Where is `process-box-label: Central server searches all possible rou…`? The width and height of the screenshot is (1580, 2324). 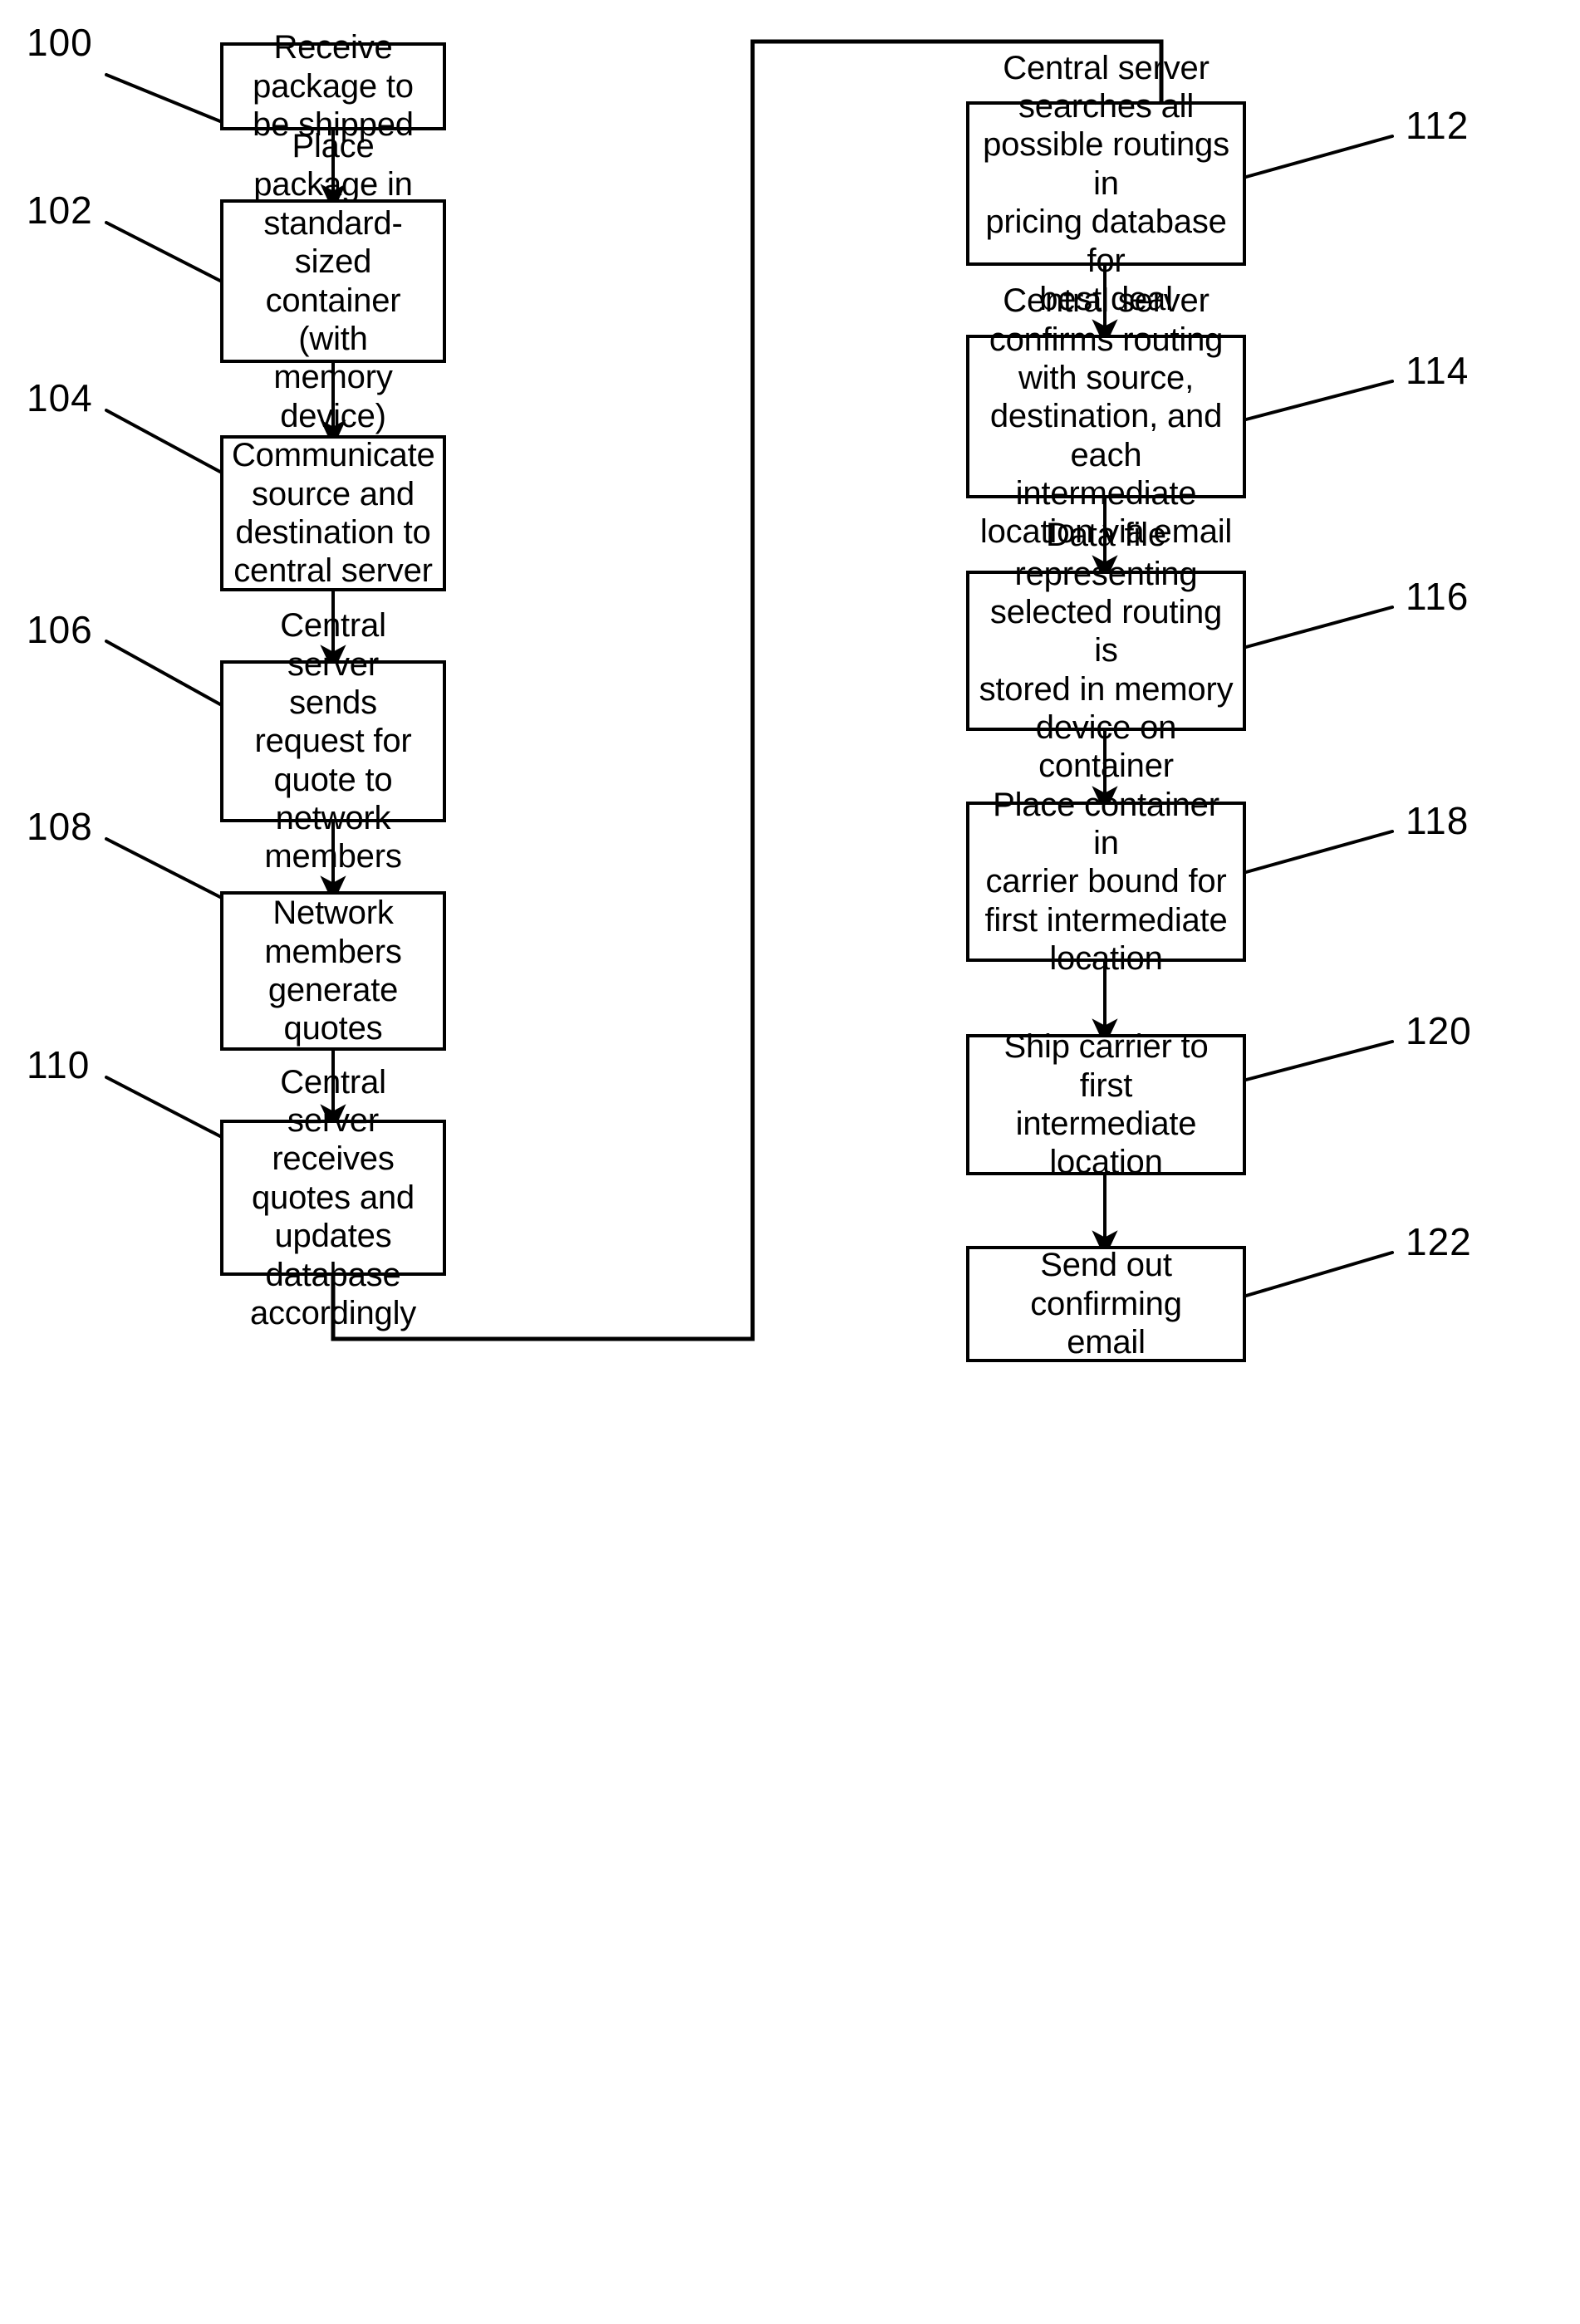
process-box-label: Central server searches all possible rou… is located at coordinates (1106, 183).